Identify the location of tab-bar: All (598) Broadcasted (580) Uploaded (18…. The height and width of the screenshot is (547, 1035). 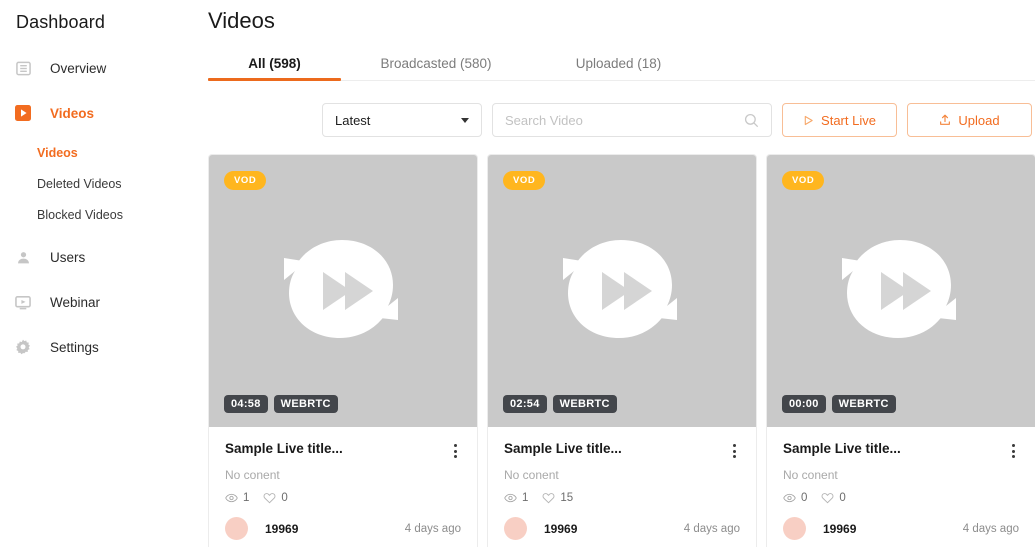
(621, 64).